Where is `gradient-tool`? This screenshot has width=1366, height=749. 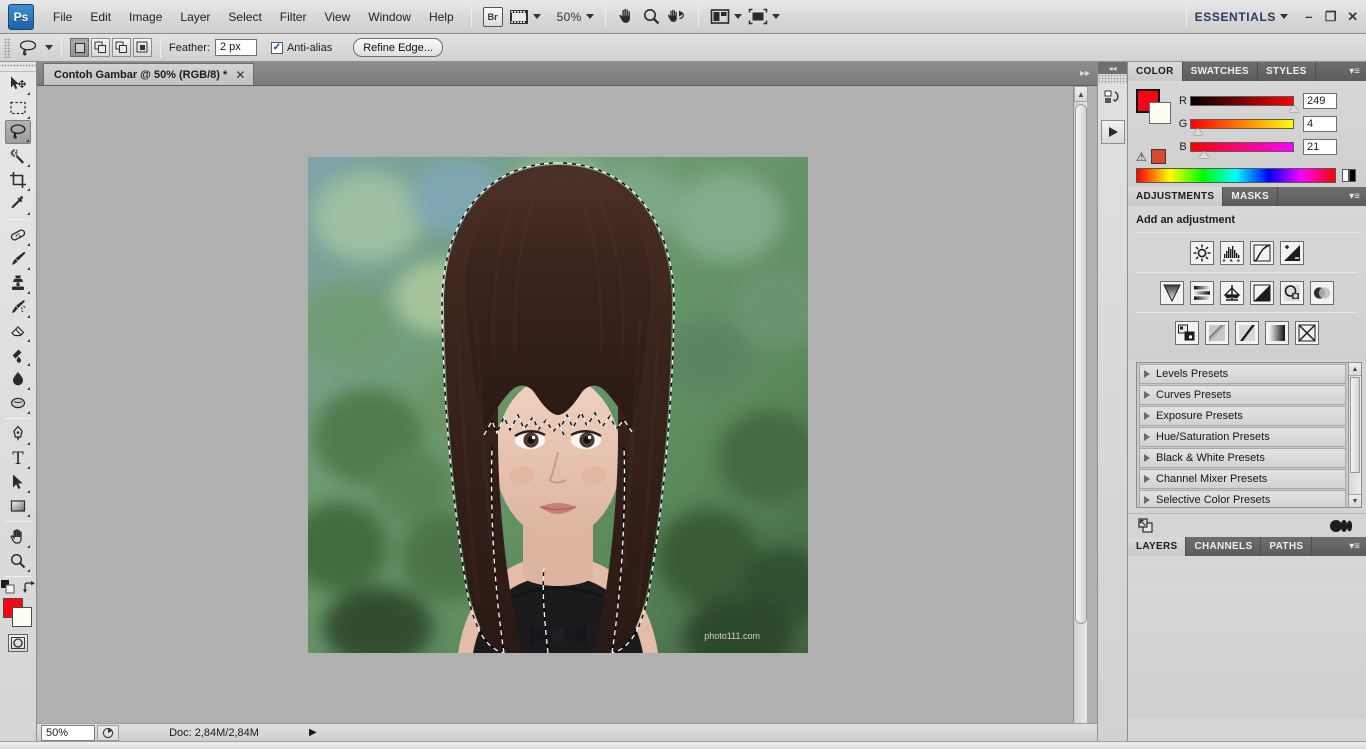 gradient-tool is located at coordinates (18, 355).